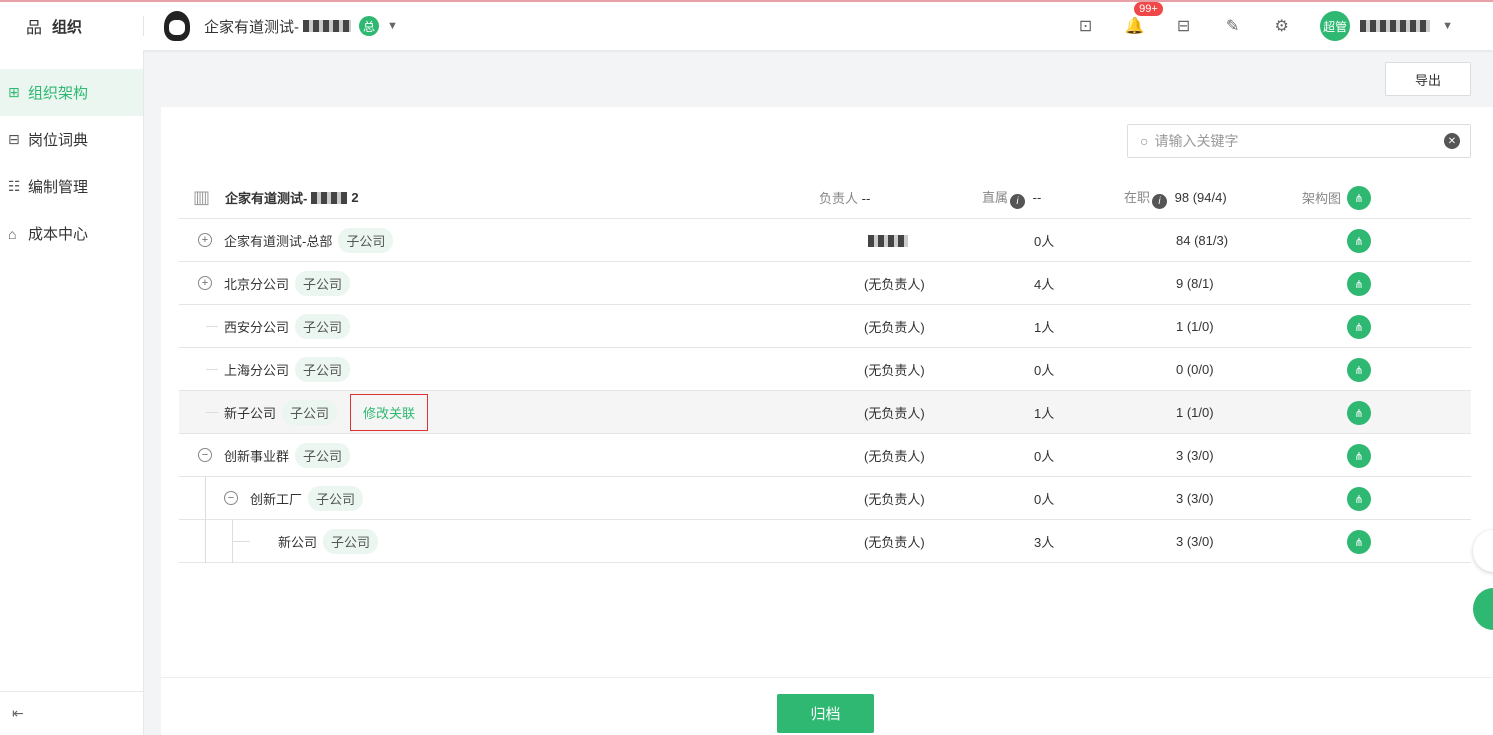  Describe the element at coordinates (202, 196) in the screenshot. I see `building-icon: ▥` at that location.